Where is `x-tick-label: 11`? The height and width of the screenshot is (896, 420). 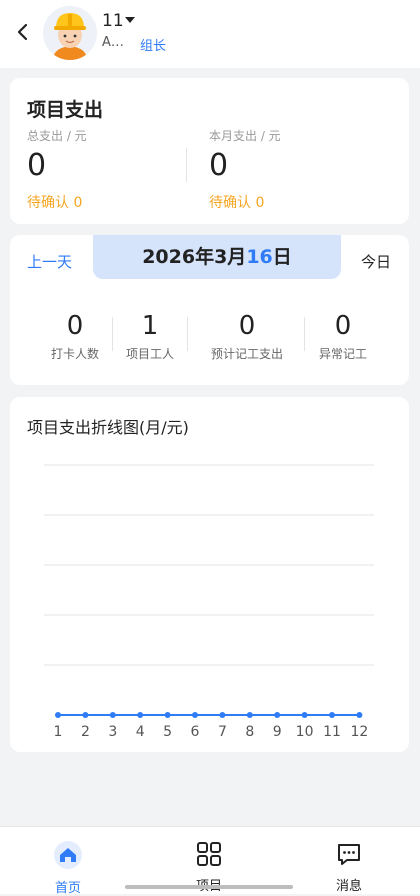 x-tick-label: 11 is located at coordinates (332, 732).